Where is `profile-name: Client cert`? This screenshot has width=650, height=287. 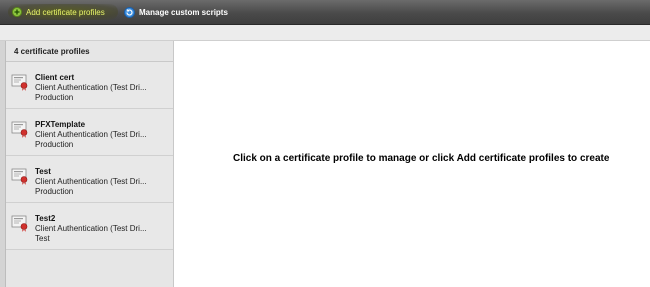 profile-name: Client cert is located at coordinates (55, 77).